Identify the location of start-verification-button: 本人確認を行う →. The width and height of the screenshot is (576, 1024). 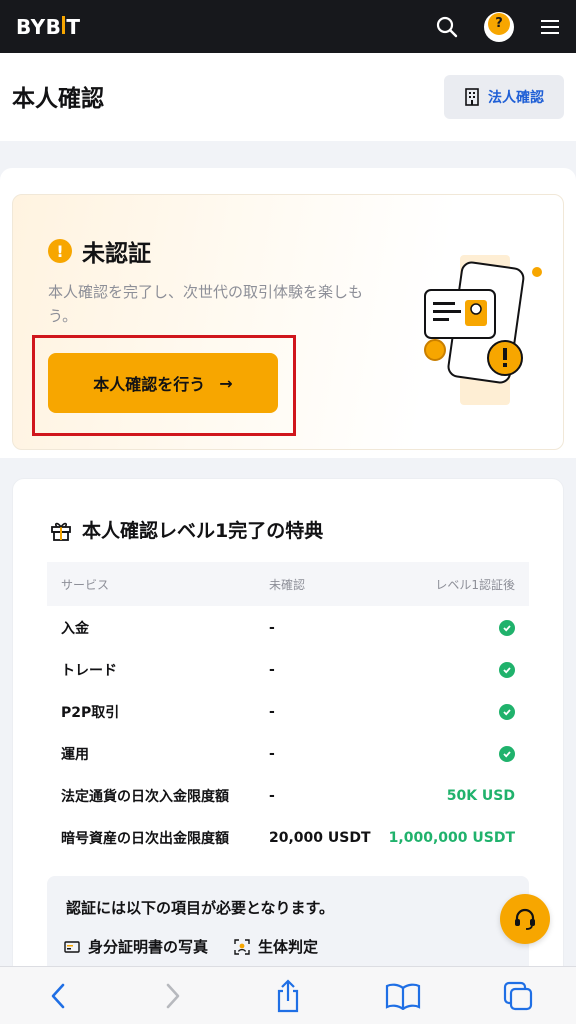
(163, 383).